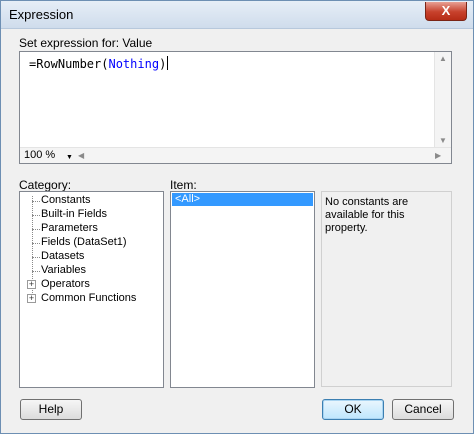 This screenshot has width=474, height=434. What do you see at coordinates (69, 64) in the screenshot?
I see `expression-prefix: =RowNumber(` at bounding box center [69, 64].